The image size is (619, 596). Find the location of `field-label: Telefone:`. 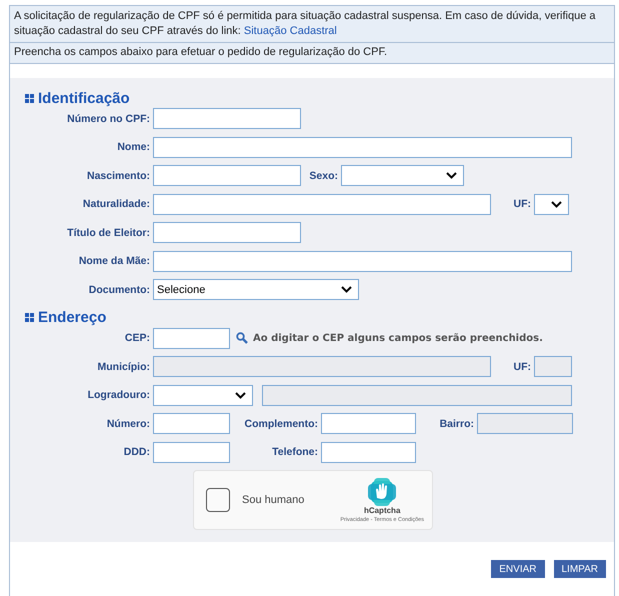

field-label: Telefone: is located at coordinates (295, 452).